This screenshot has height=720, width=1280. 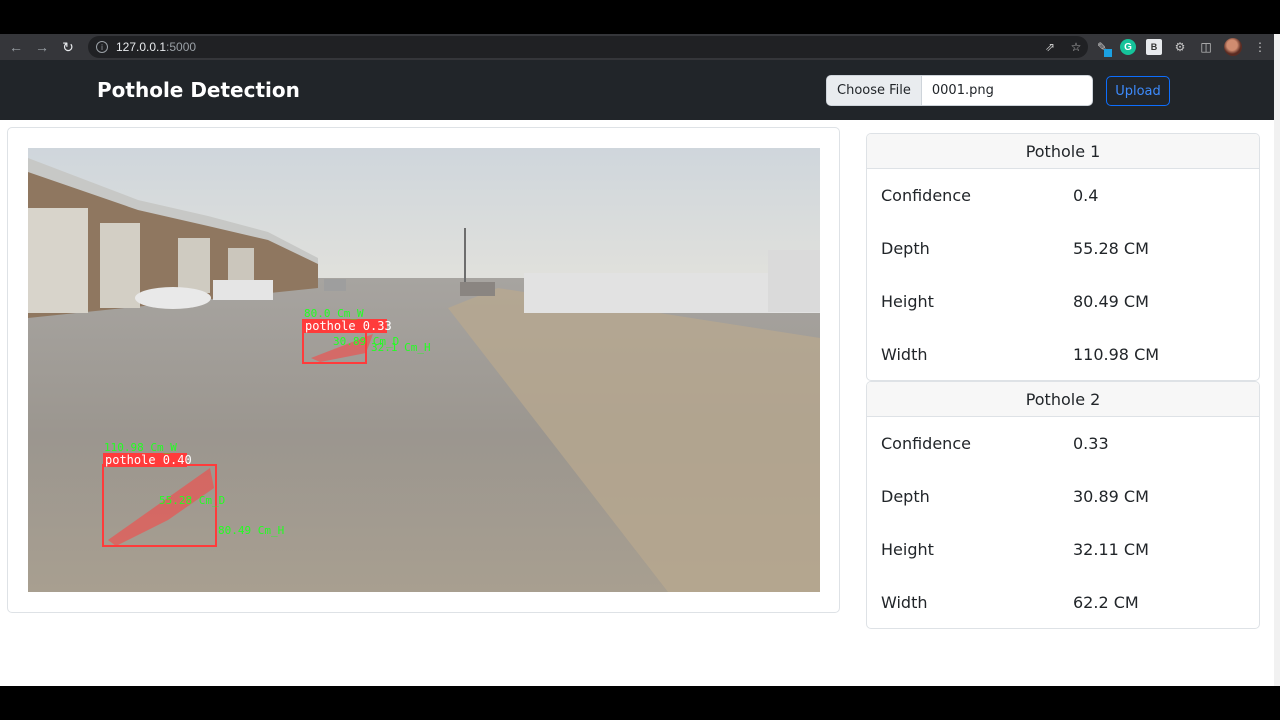 I want to click on file-input: Choose File 0001.png, so click(x=959, y=90).